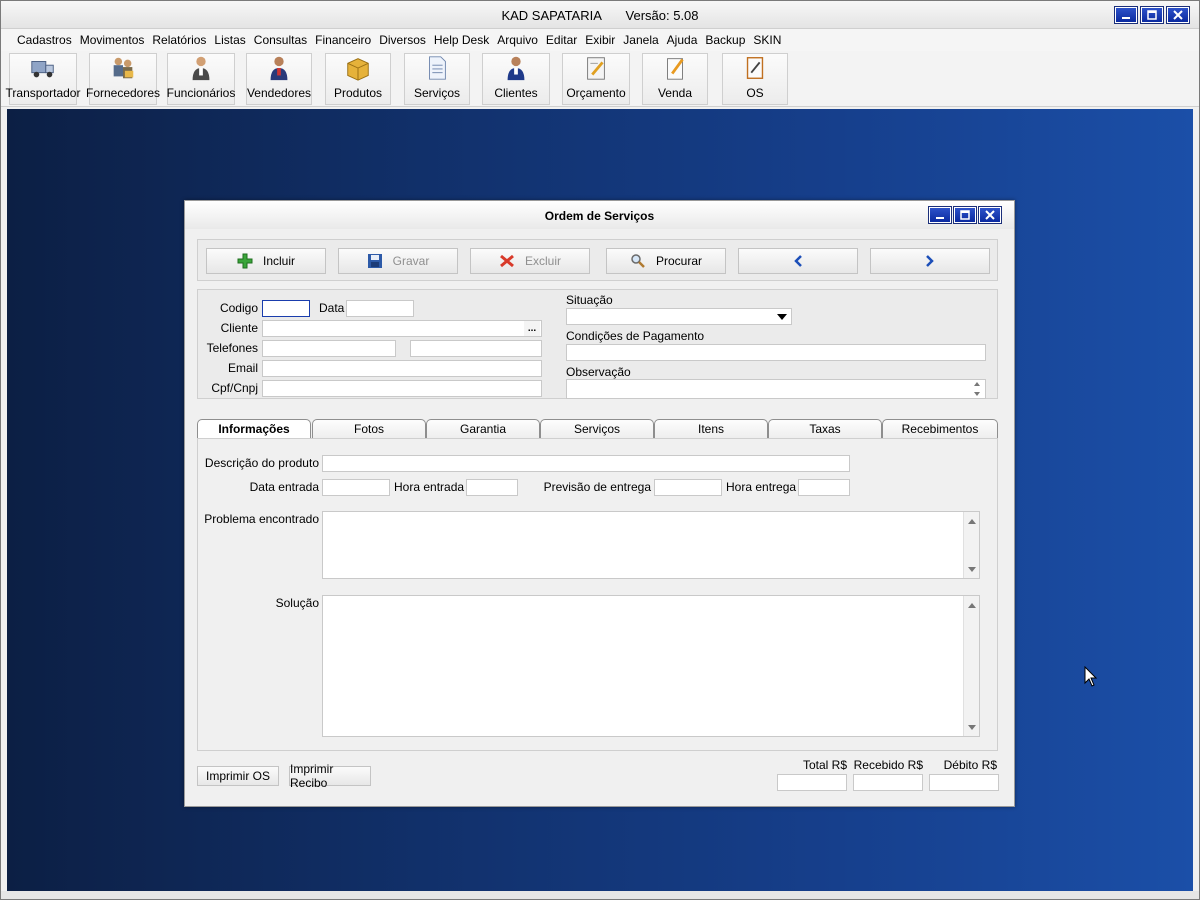  I want to click on tab-recebimentos: Recebimentos, so click(940, 429).